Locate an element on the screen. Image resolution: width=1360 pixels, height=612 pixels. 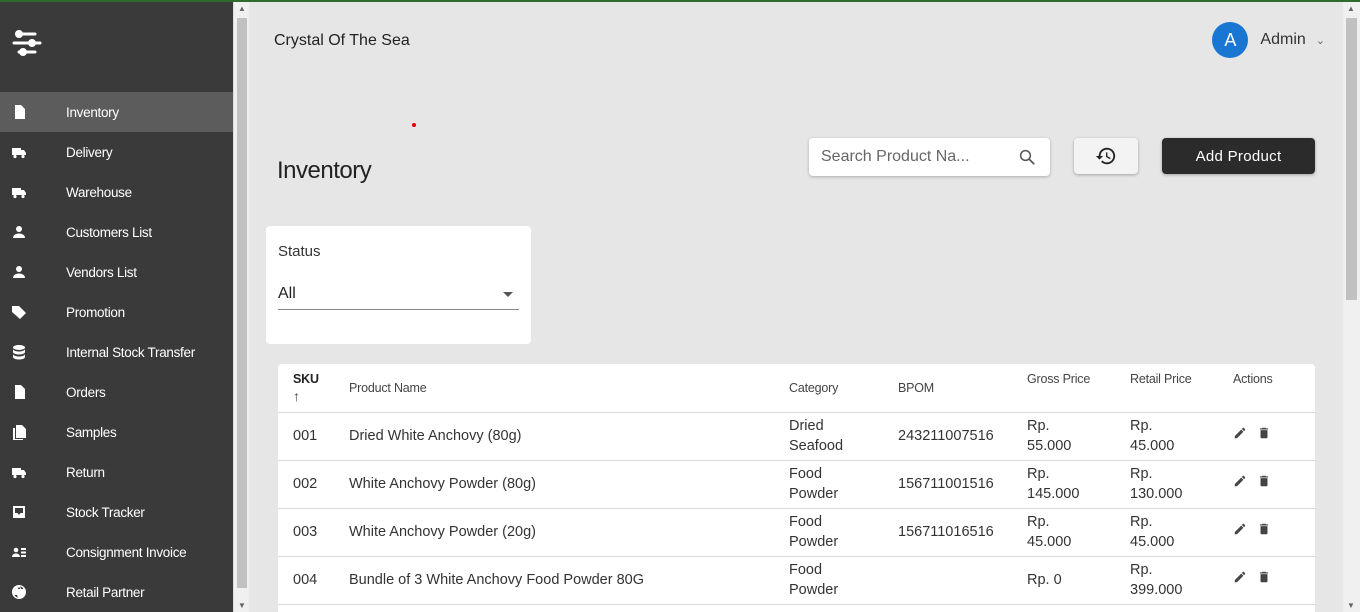
sidebar-item-stock-tracker: Stock Tracker is located at coordinates (116, 512).